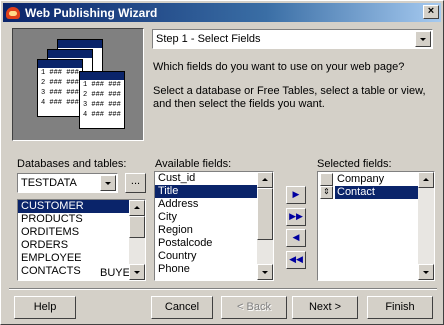 The width and height of the screenshot is (444, 325). Describe the element at coordinates (296, 195) in the screenshot. I see `add-field-button: ▶` at that location.